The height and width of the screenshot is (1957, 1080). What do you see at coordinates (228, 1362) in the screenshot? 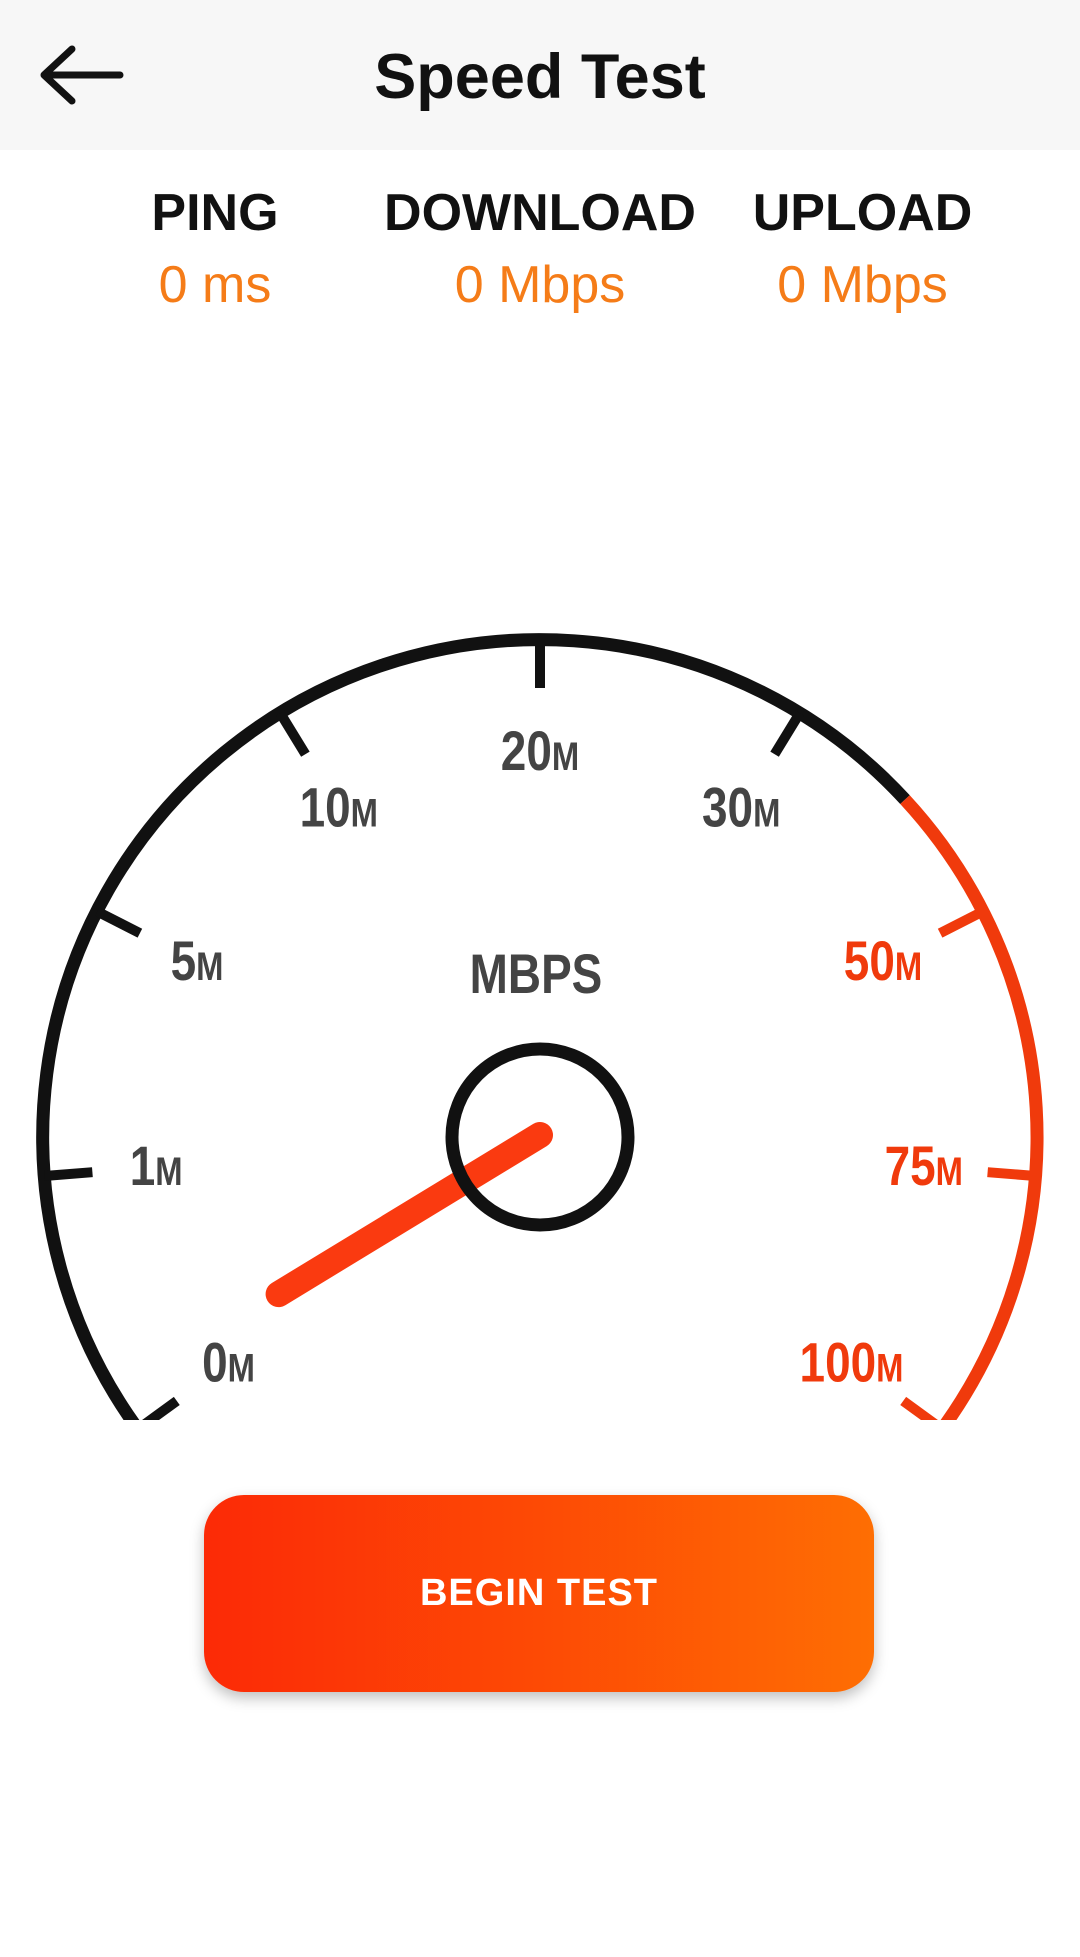
I see `gauge-scale-label: 0M` at bounding box center [228, 1362].